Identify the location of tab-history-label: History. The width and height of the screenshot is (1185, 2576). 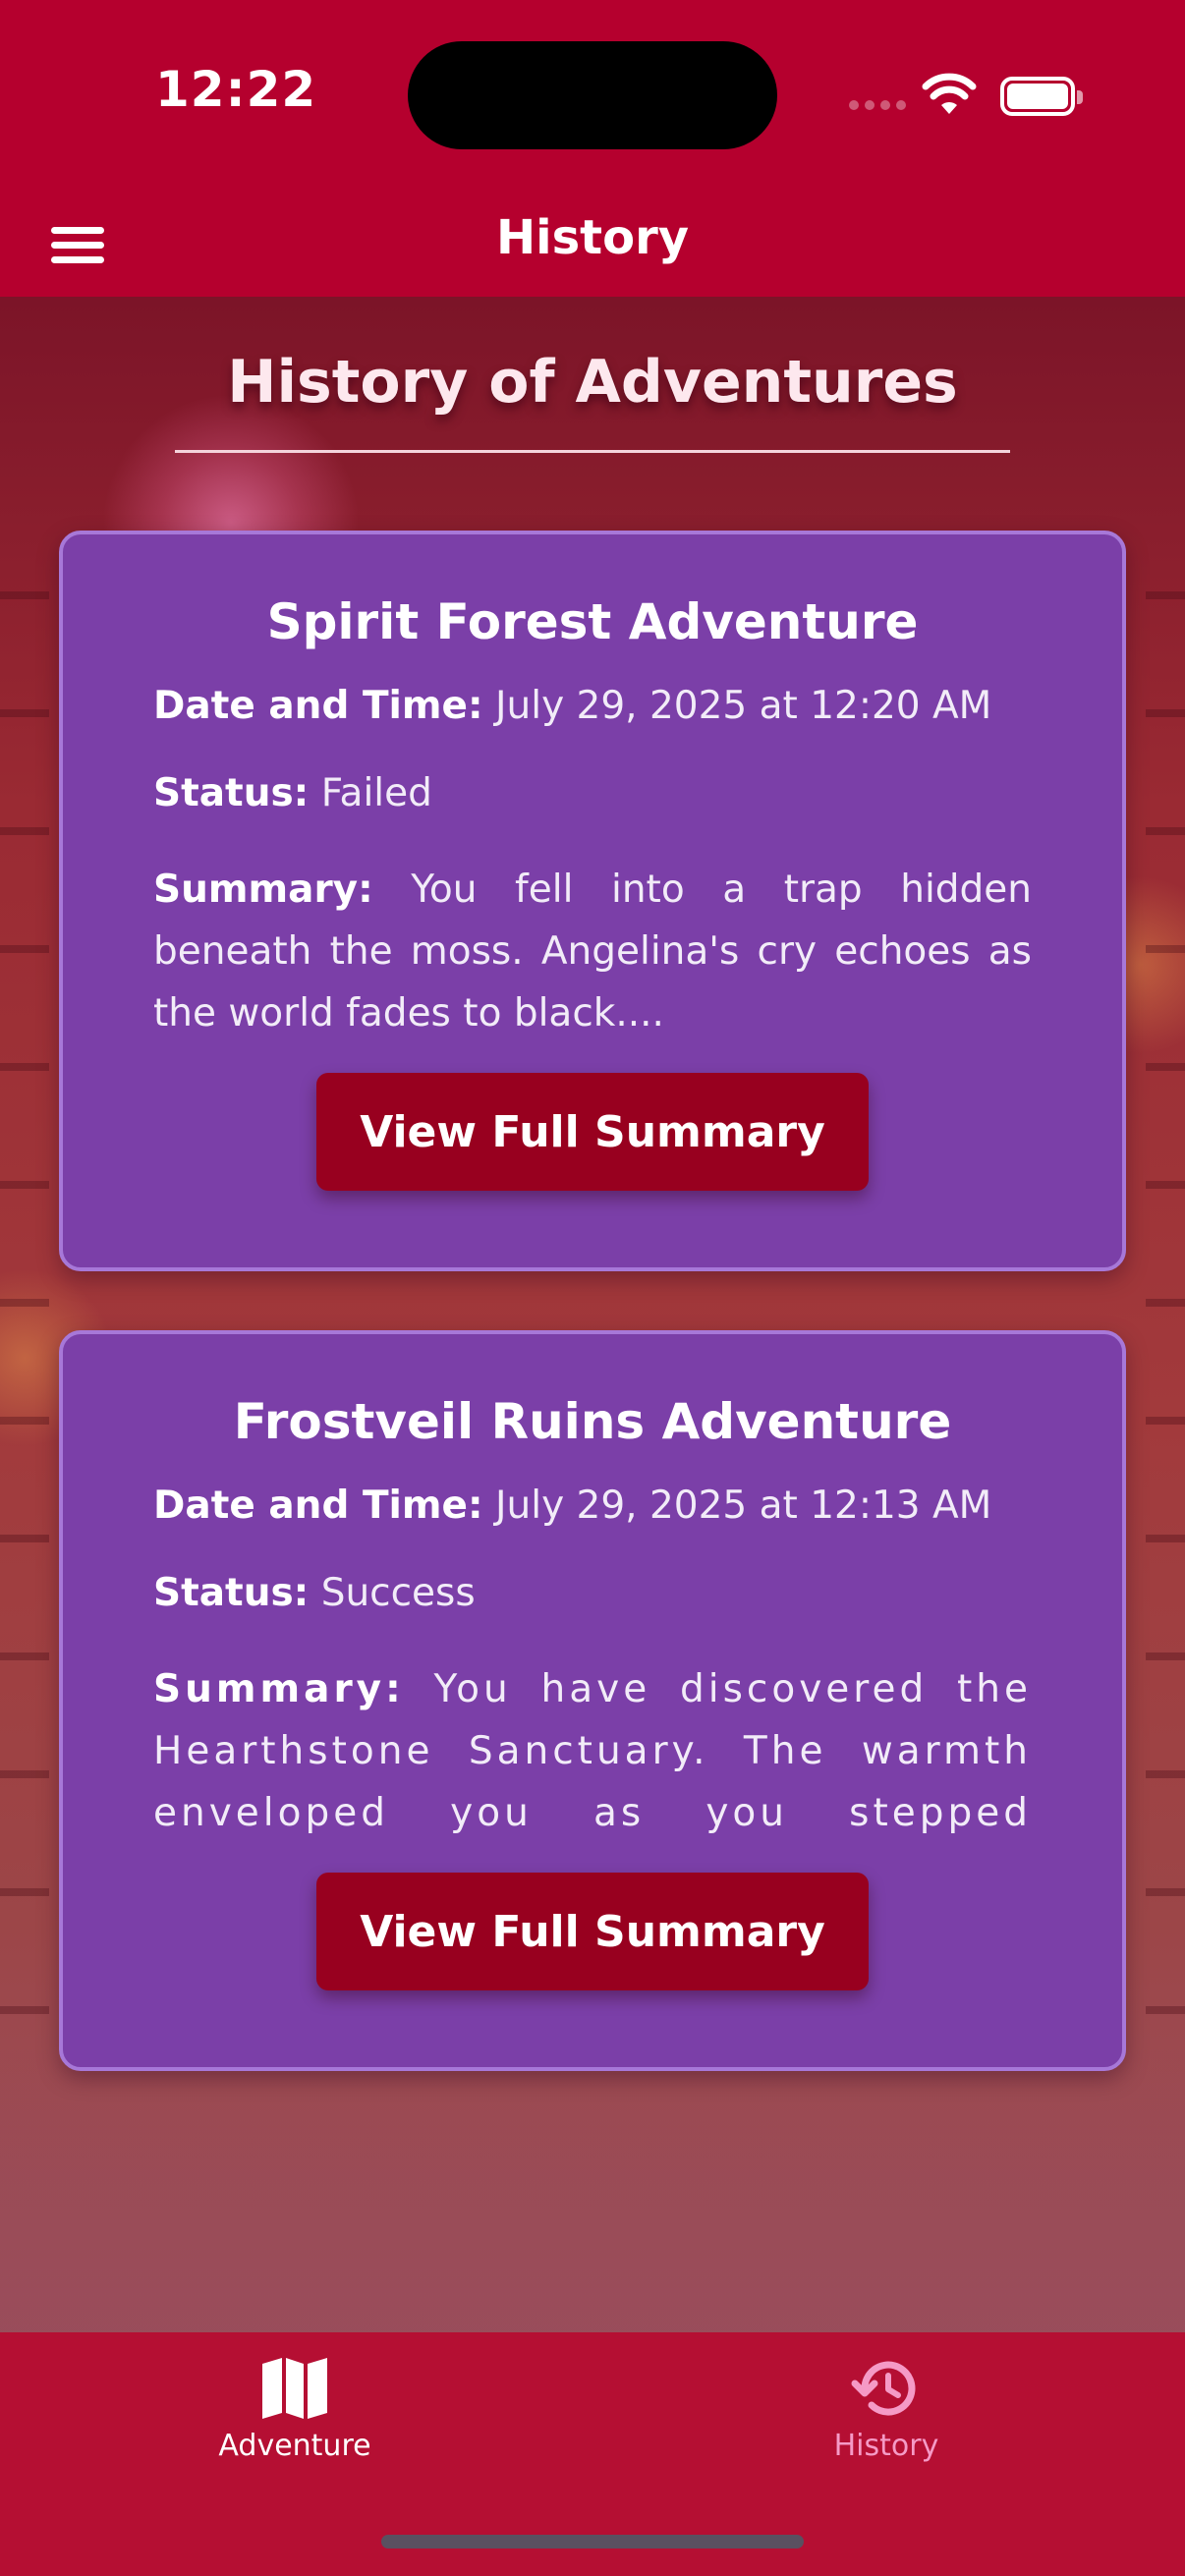
(886, 2446).